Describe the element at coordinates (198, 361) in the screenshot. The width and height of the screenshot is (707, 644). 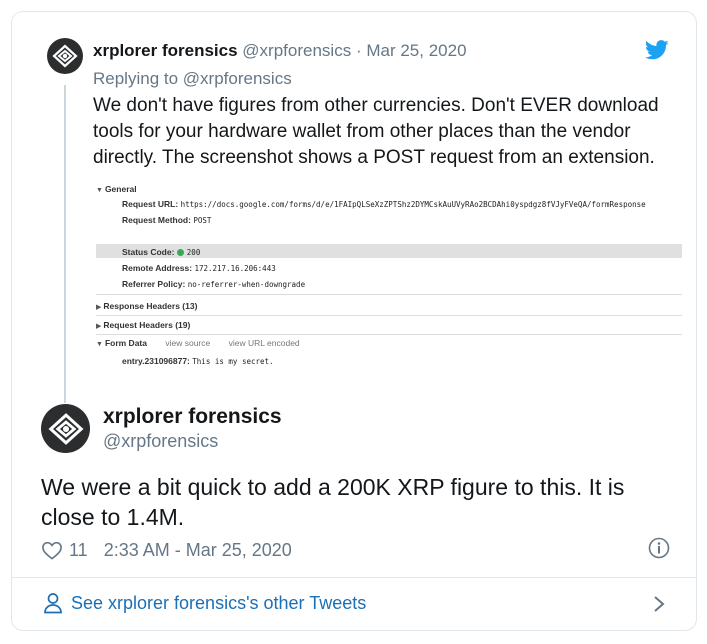
I see `form-entry-row: entry.231096877: This is my secret.` at that location.